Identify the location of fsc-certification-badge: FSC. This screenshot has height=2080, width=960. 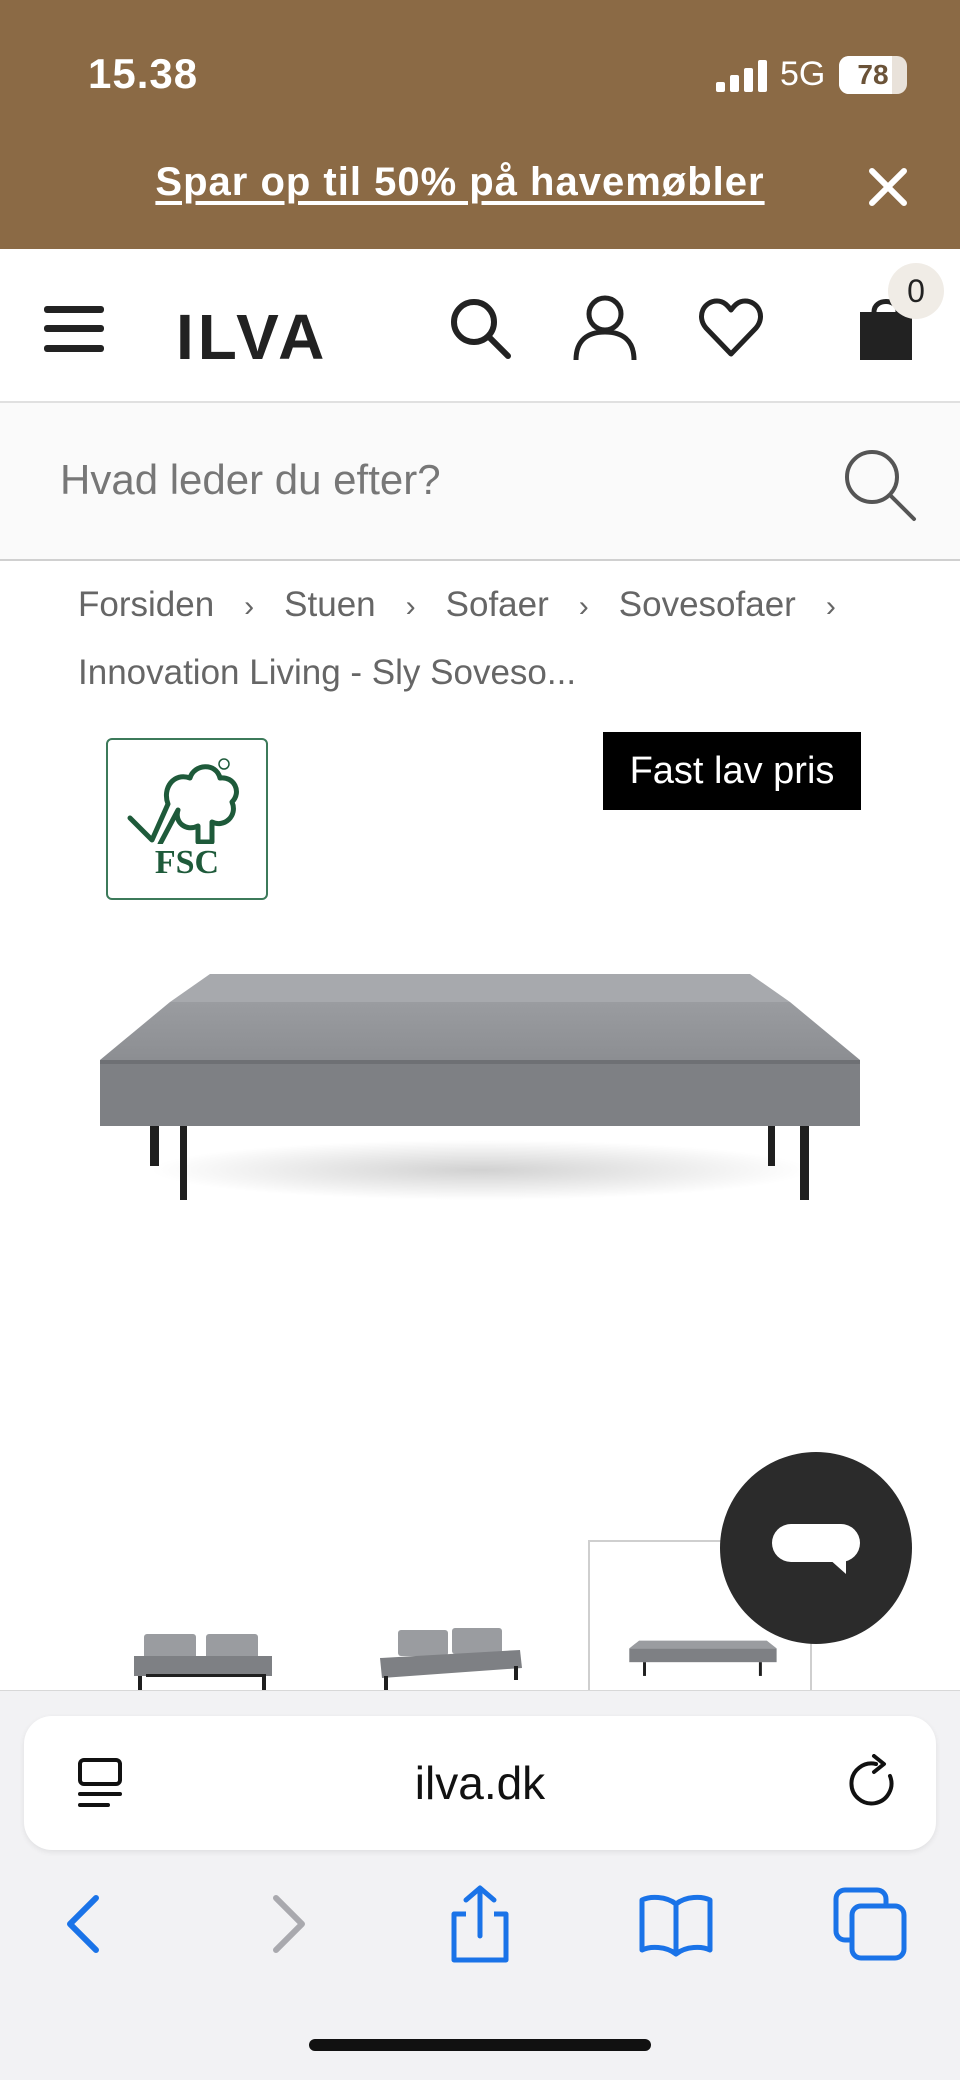
(187, 819).